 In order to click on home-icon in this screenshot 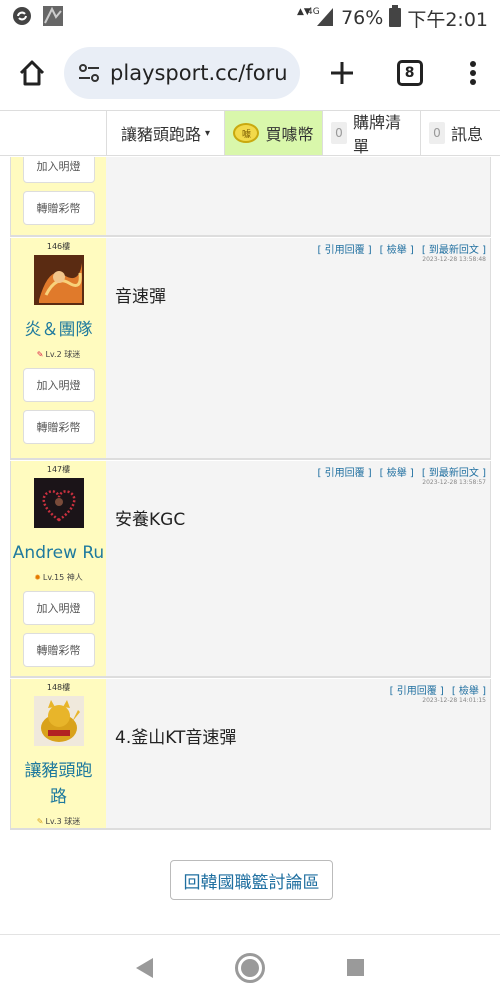, I will do `click(32, 73)`.